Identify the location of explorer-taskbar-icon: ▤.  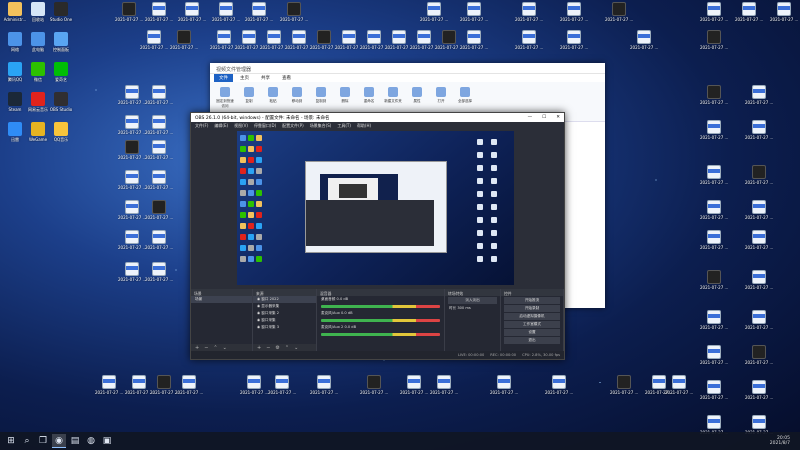
(75, 441).